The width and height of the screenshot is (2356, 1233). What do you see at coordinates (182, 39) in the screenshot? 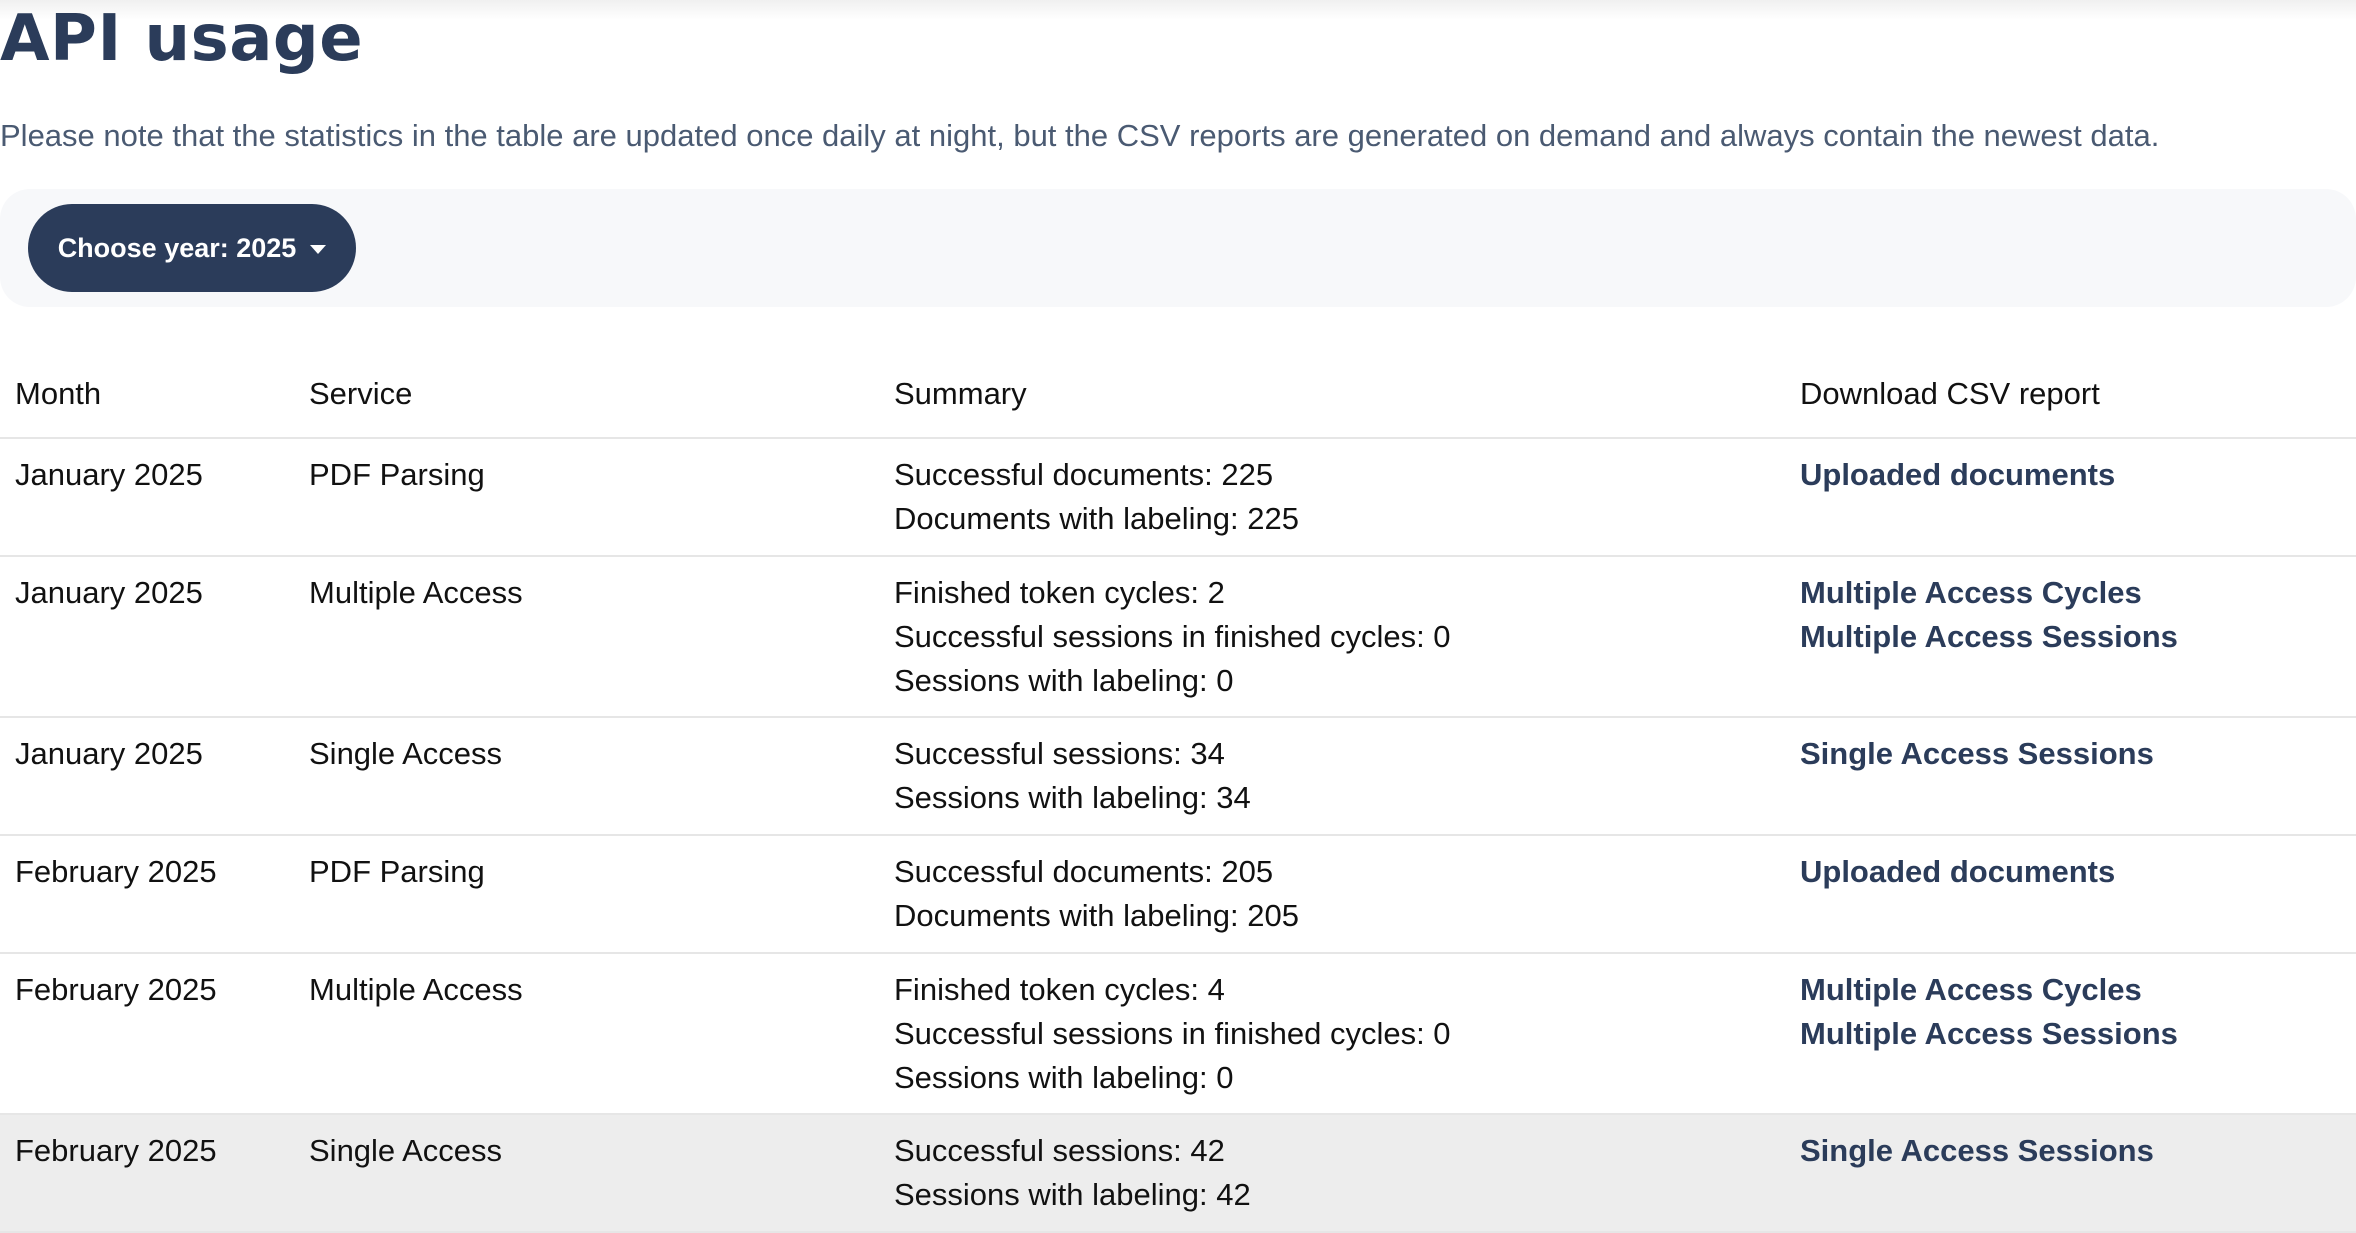
I see `page-title: API usage` at bounding box center [182, 39].